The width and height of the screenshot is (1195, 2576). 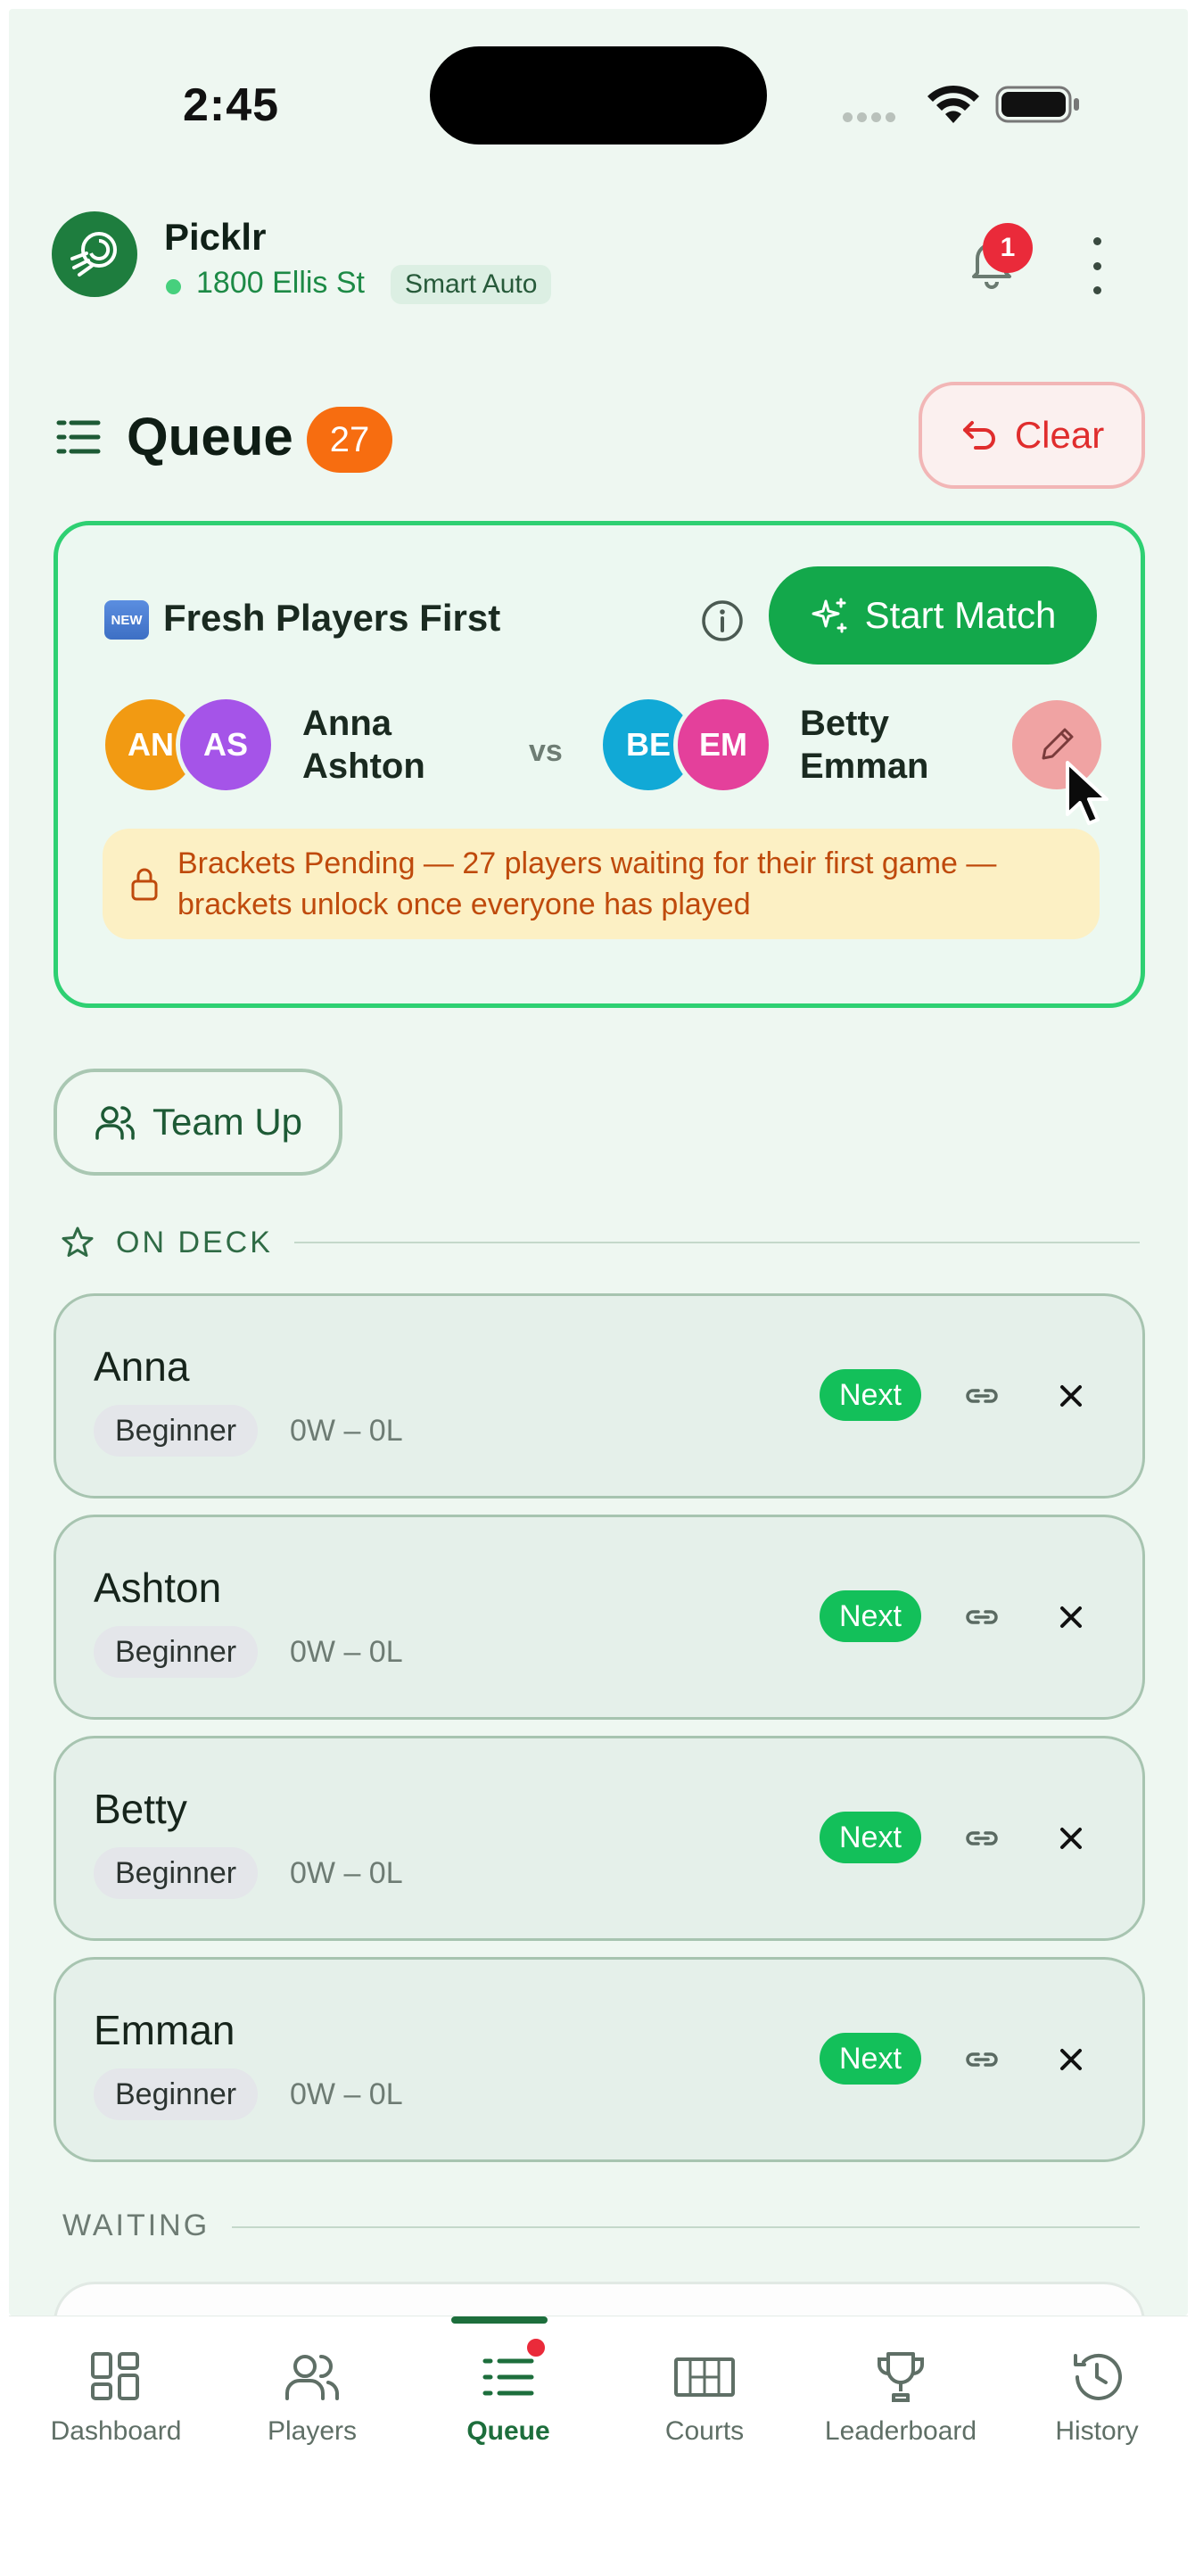 What do you see at coordinates (723, 745) in the screenshot?
I see `avatar: EM` at bounding box center [723, 745].